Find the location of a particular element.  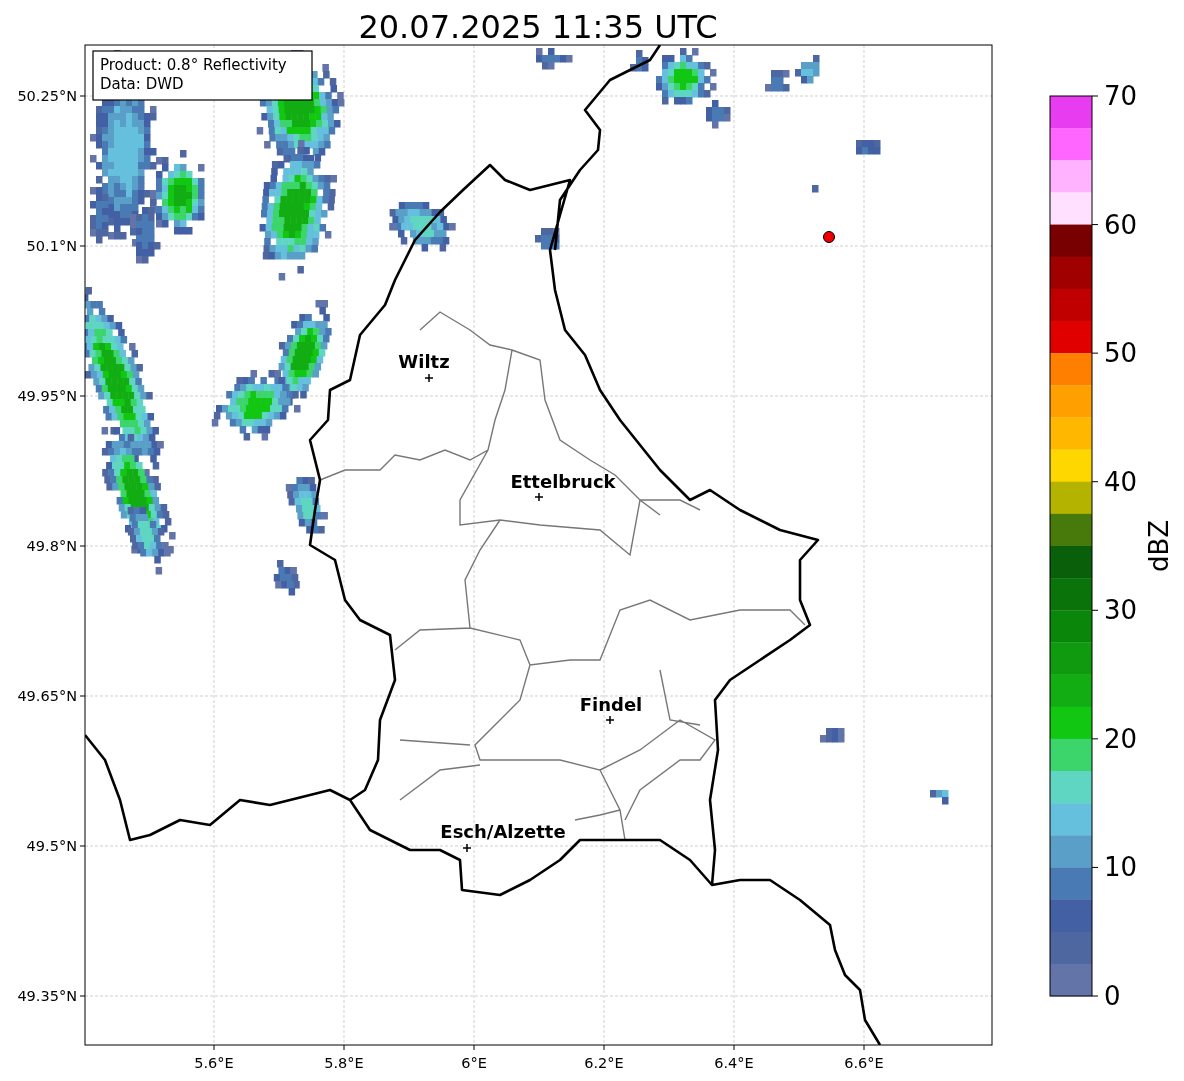

colorbar-tick-label: 0 is located at coordinates (1112, 996).